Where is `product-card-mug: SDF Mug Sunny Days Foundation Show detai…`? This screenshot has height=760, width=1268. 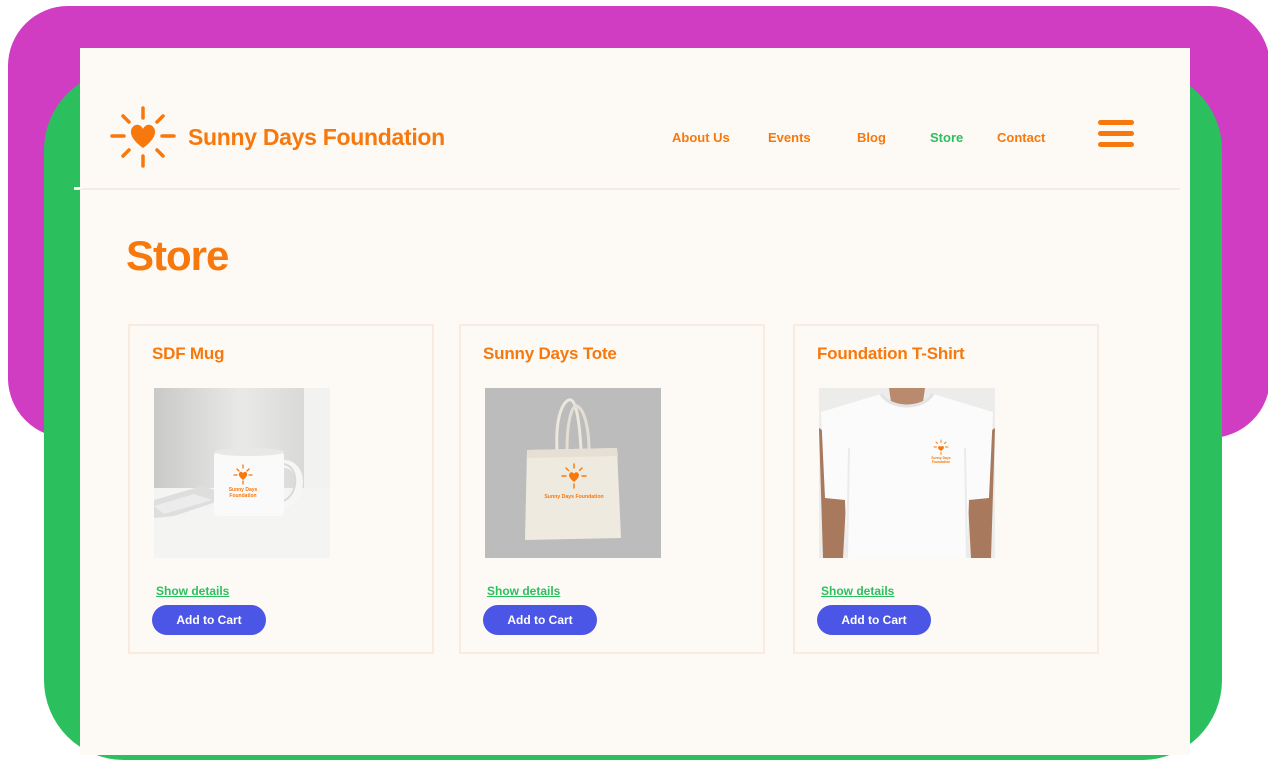 product-card-mug: SDF Mug Sunny Days Foundation Show detai… is located at coordinates (281, 489).